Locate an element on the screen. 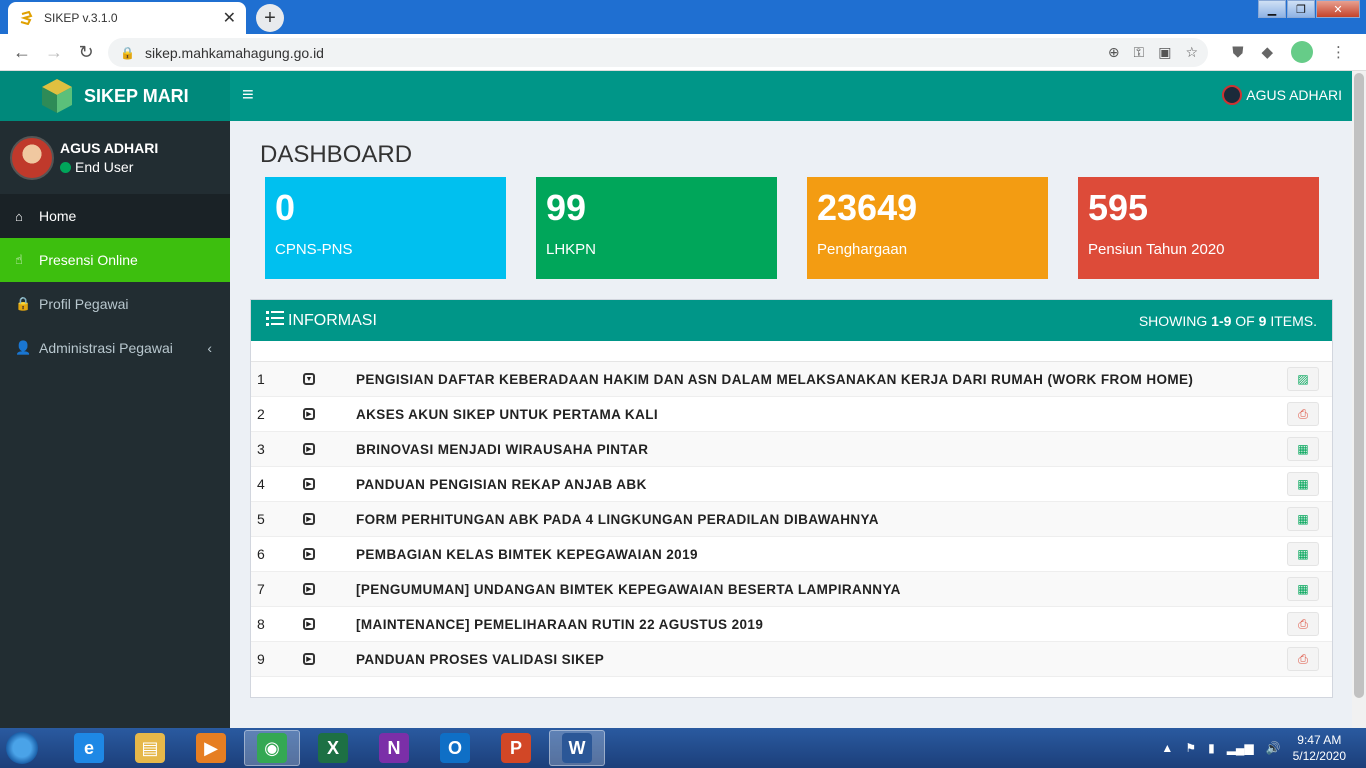 The width and height of the screenshot is (1366, 768). key-icon: ⚿ is located at coordinates (1139, 52).